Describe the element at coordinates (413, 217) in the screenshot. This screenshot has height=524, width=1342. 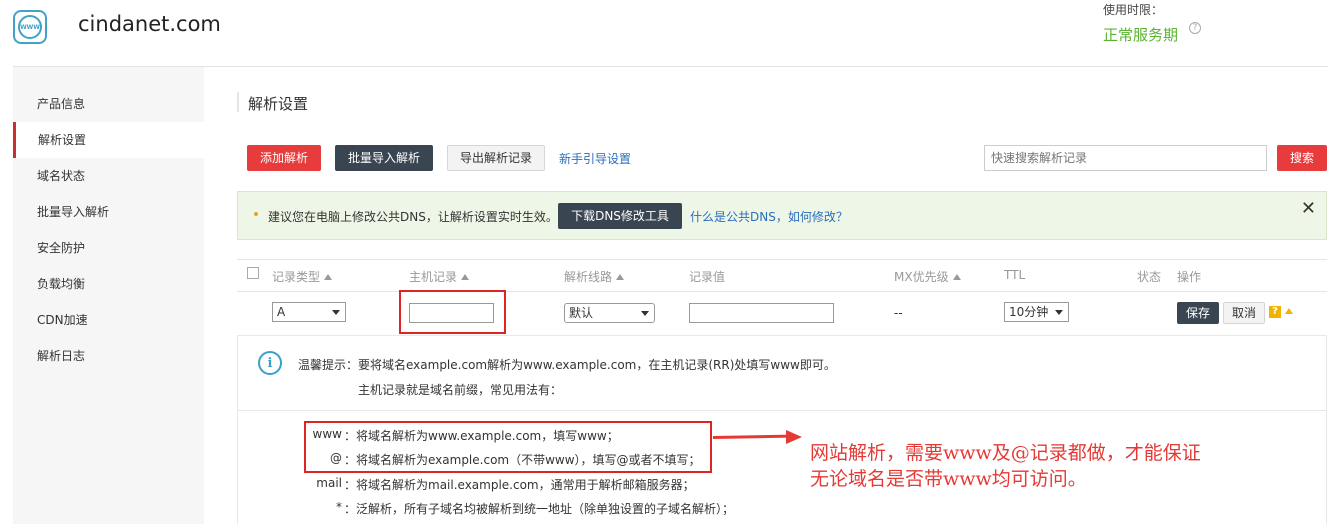
I see `notice-text: 建议您在电脑上修改公共DNS，让解析设置实时生效。` at that location.